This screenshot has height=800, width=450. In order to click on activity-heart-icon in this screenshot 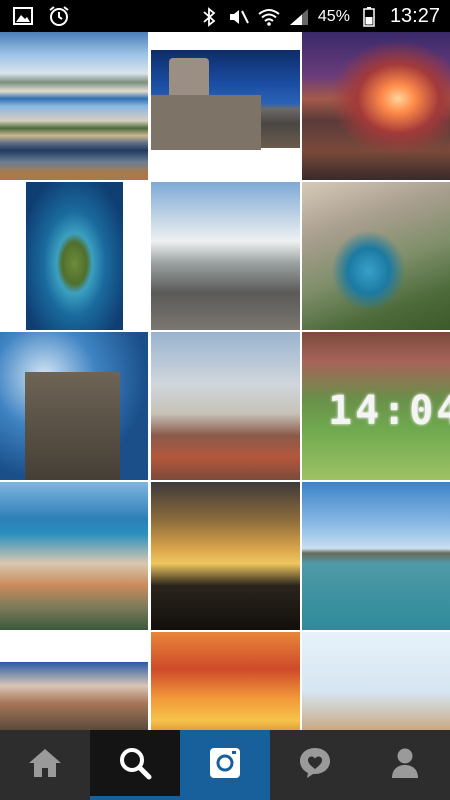, I will do `click(315, 765)`.